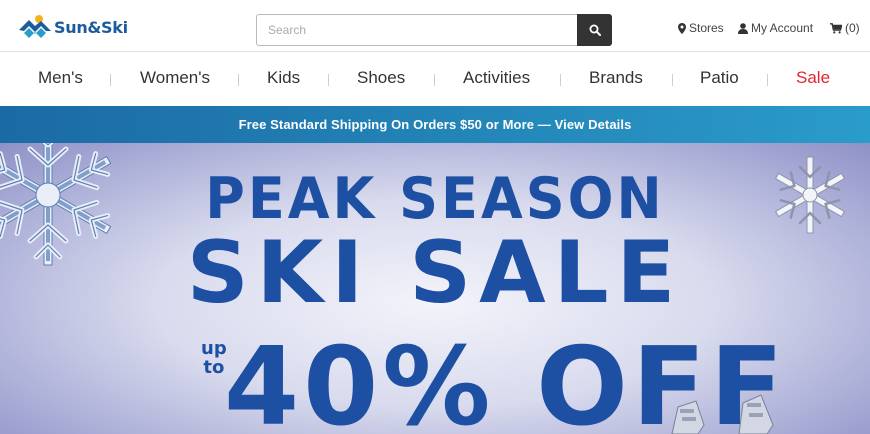 Image resolution: width=870 pixels, height=434 pixels. Describe the element at coordinates (35, 27) in the screenshot. I see `sun-ski-logo-icon` at that location.